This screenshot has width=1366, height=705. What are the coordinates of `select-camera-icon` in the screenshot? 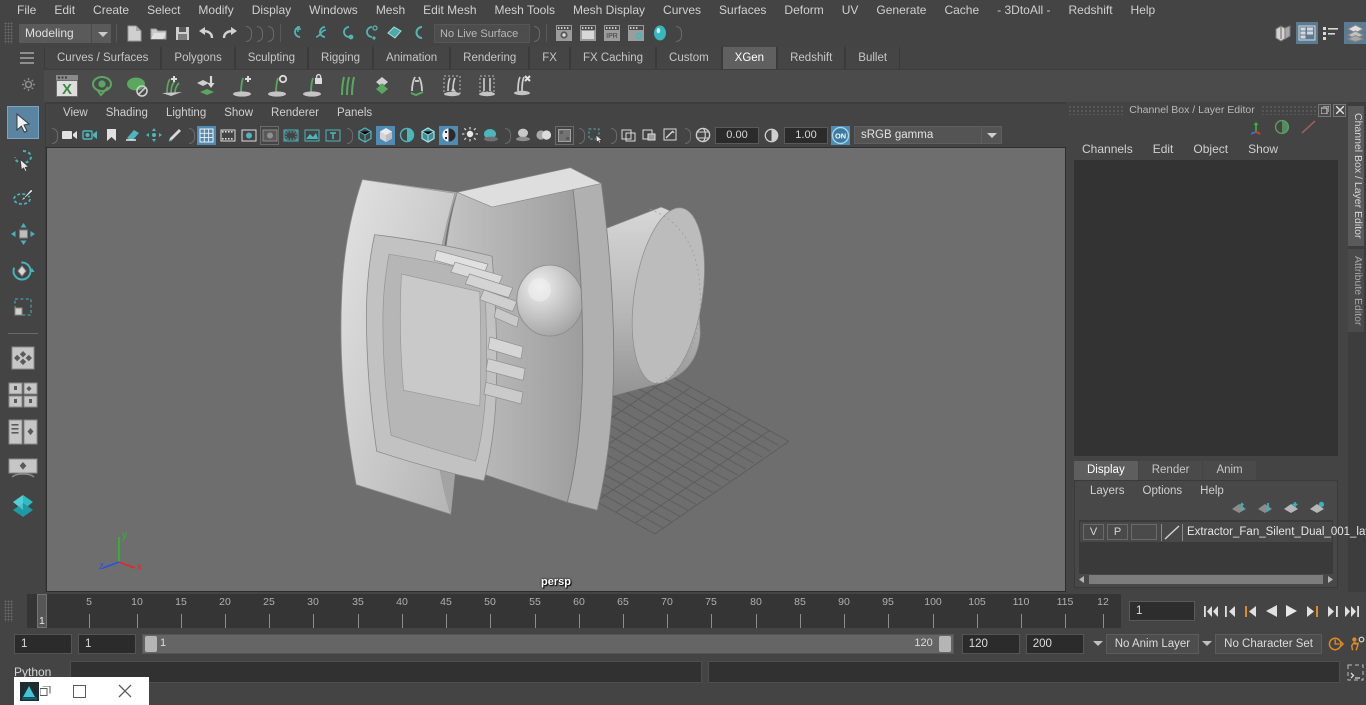 It's located at (69, 135).